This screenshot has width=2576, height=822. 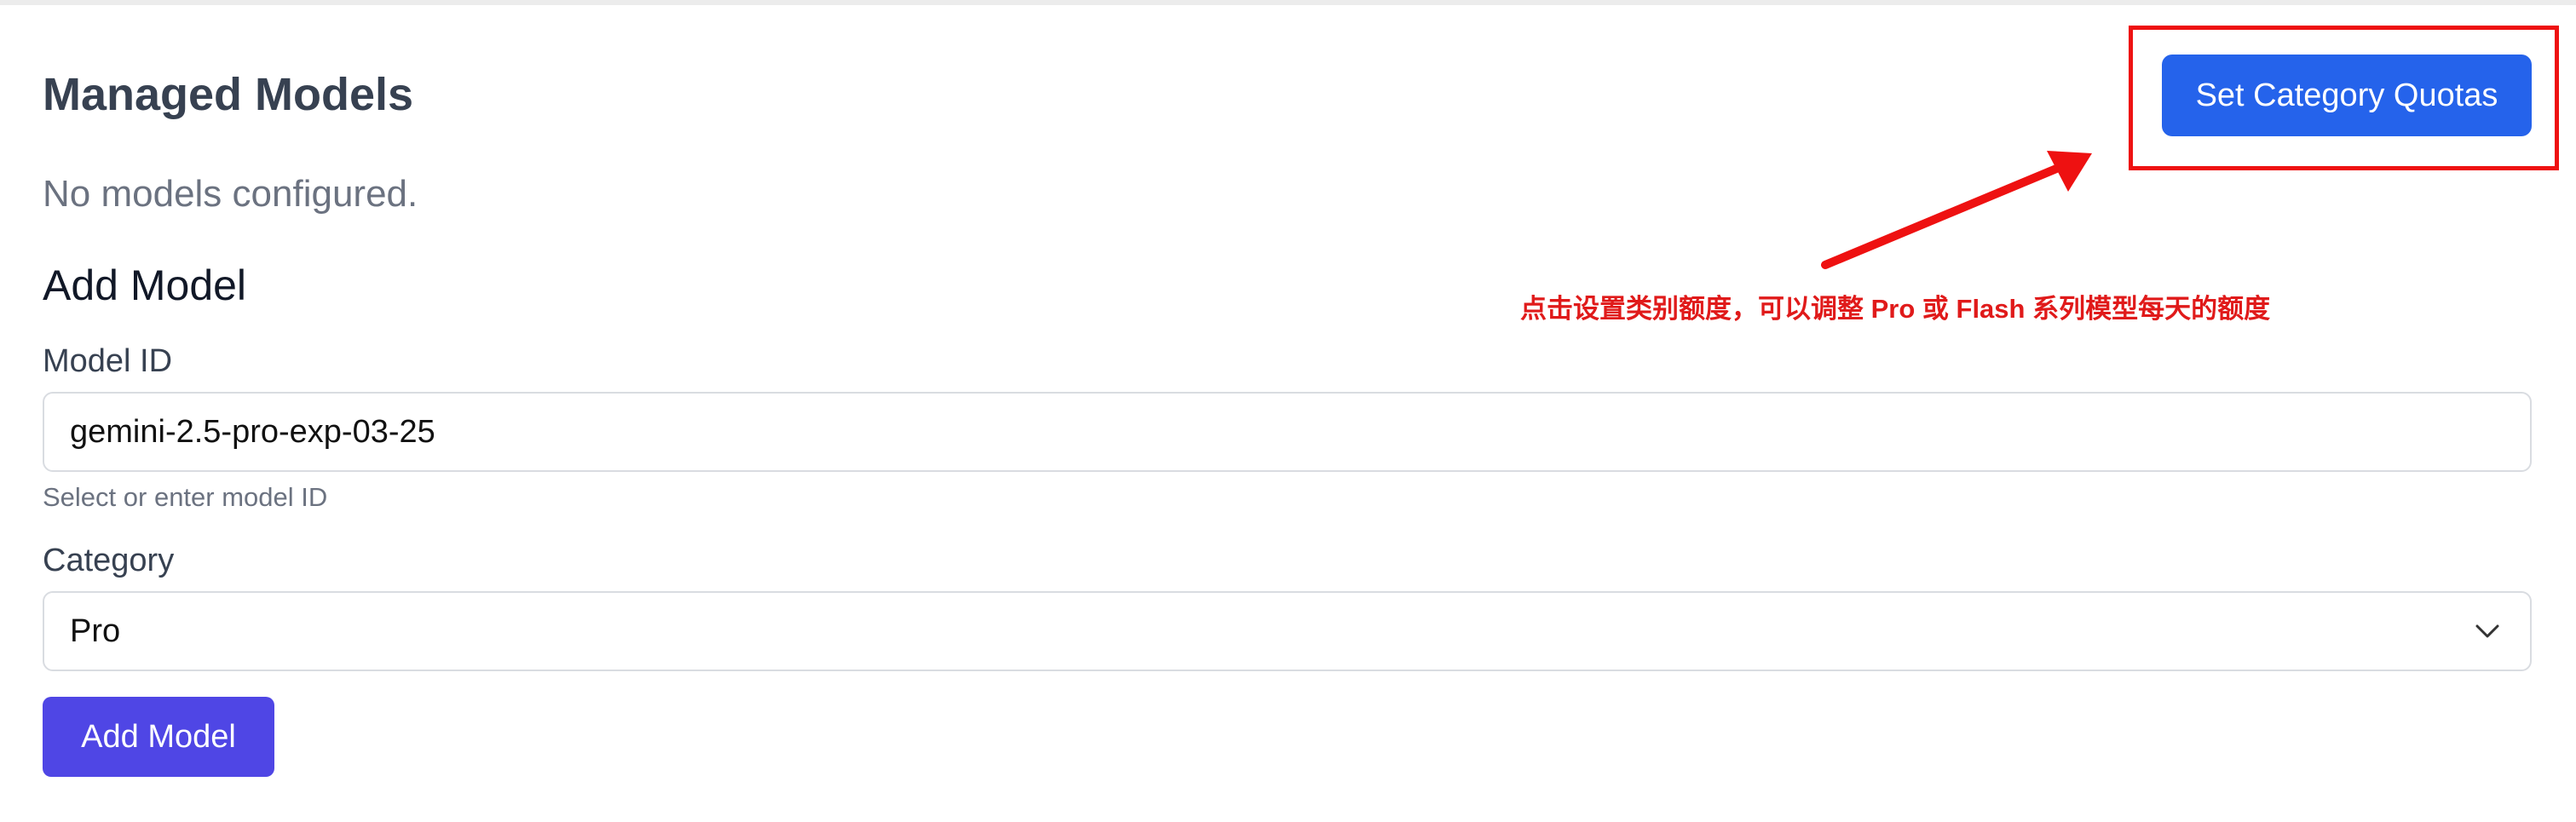 I want to click on category-label: Category, so click(x=109, y=560).